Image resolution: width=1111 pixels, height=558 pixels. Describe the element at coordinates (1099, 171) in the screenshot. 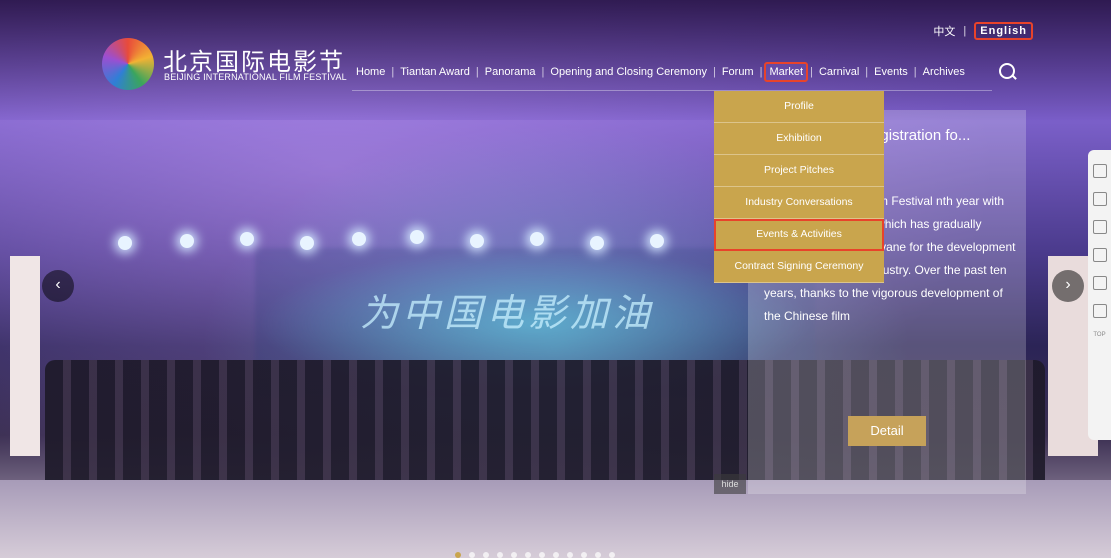

I see `toolbar-grid-icon` at that location.